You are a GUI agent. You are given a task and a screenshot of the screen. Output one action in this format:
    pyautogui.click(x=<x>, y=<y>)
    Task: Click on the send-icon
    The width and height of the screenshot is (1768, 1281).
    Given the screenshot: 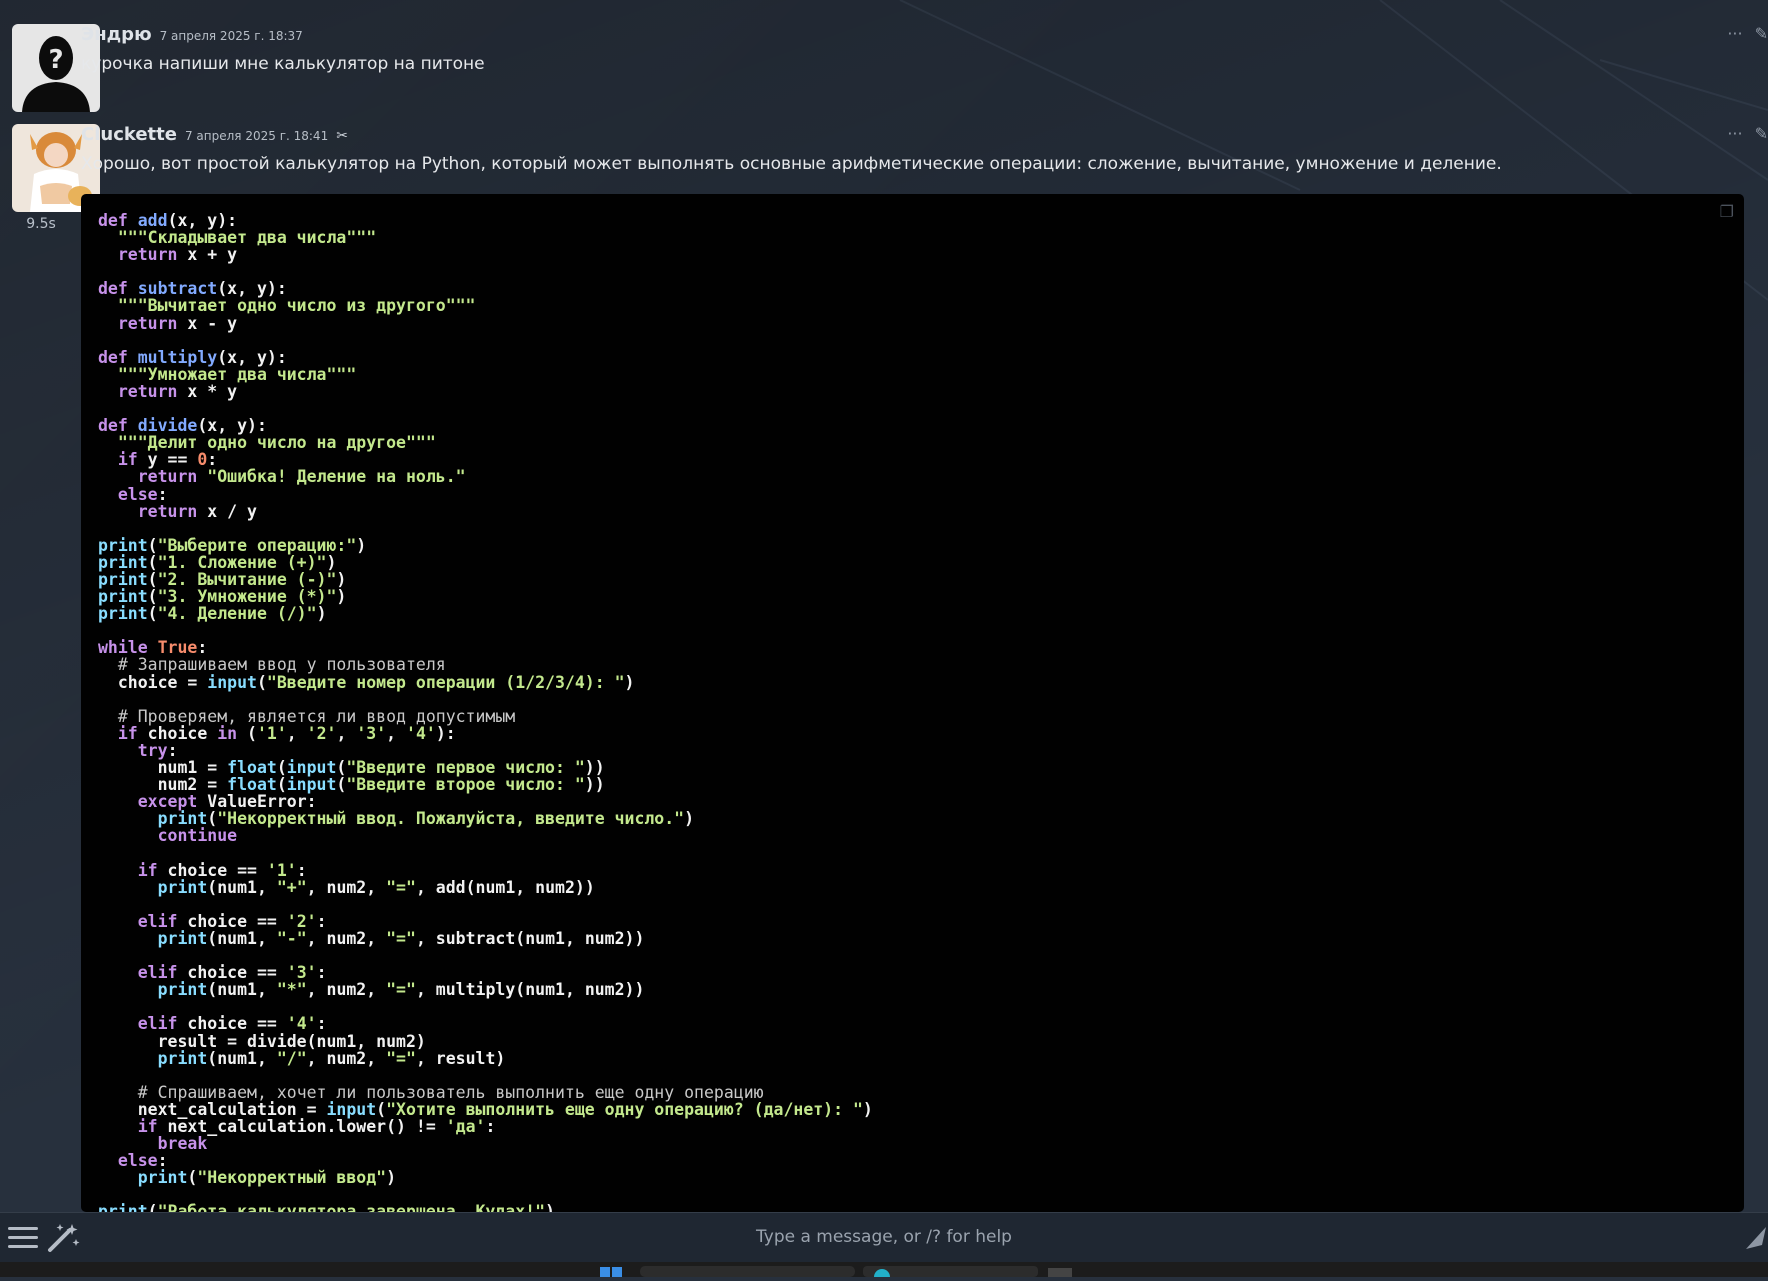 What is the action you would take?
    pyautogui.click(x=1756, y=1238)
    